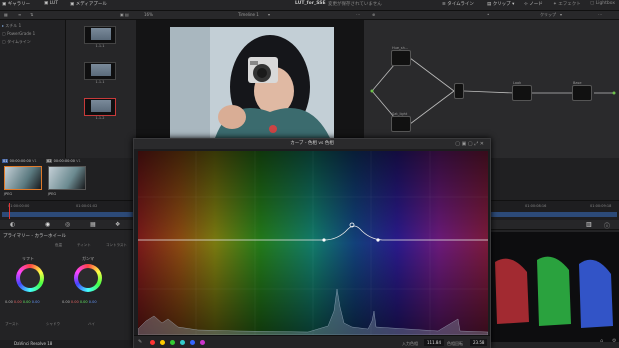 The width and height of the screenshot is (619, 348). Describe the element at coordinates (16, 4) in the screenshot. I see `gallery-button: ▣ ギャラリー` at that location.